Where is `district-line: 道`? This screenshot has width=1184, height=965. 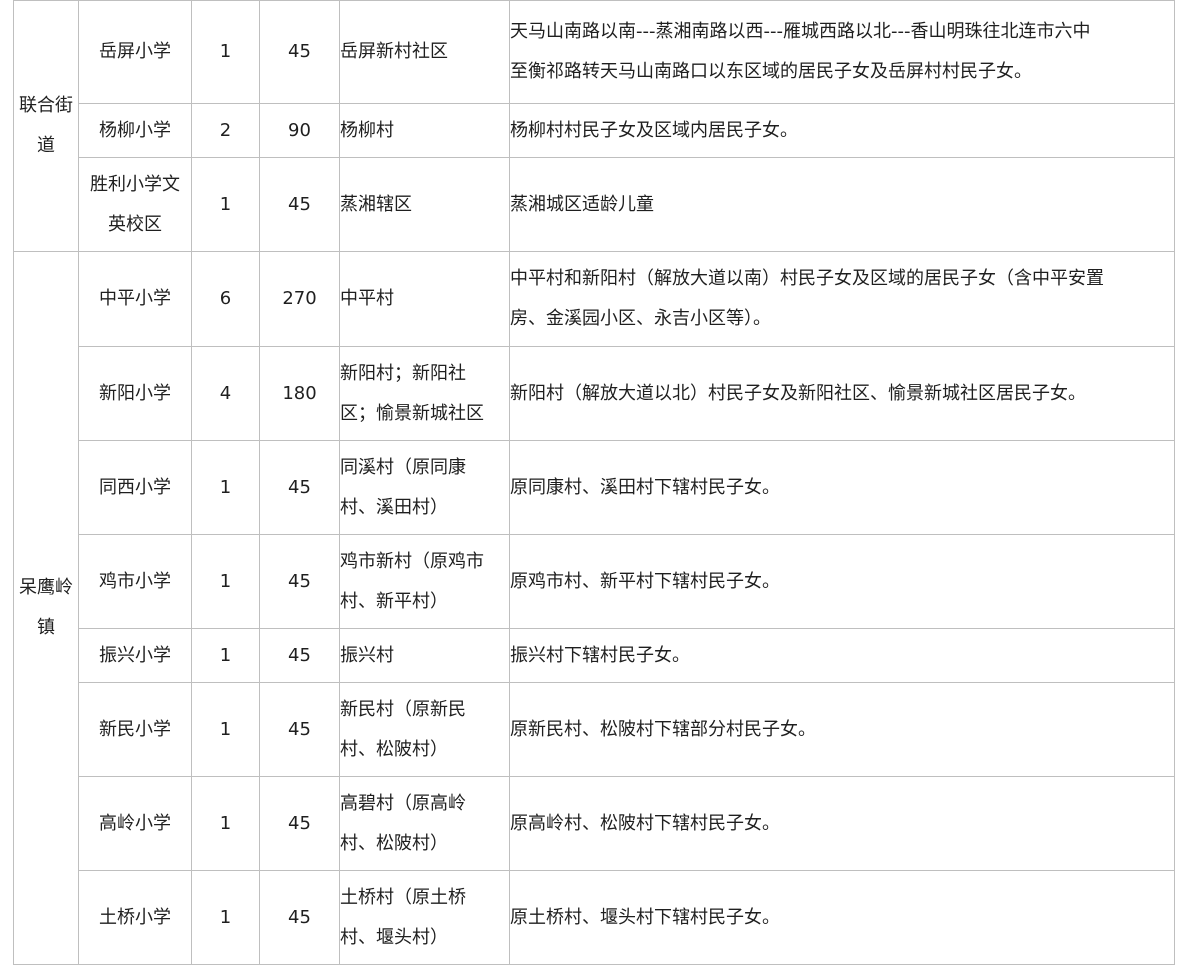 district-line: 道 is located at coordinates (46, 145).